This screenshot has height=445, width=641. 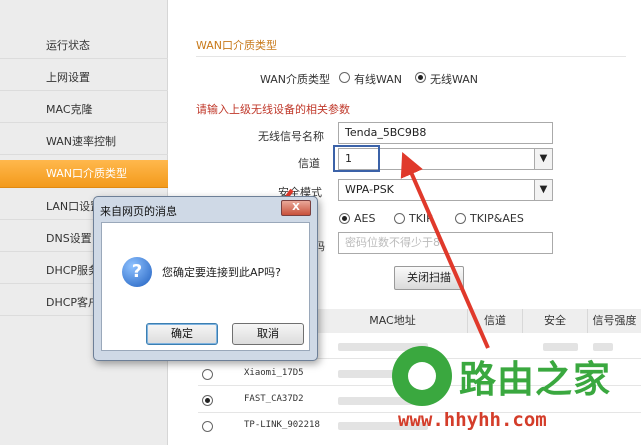 What do you see at coordinates (137, 272) in the screenshot?
I see `question-icon: ?` at bounding box center [137, 272].